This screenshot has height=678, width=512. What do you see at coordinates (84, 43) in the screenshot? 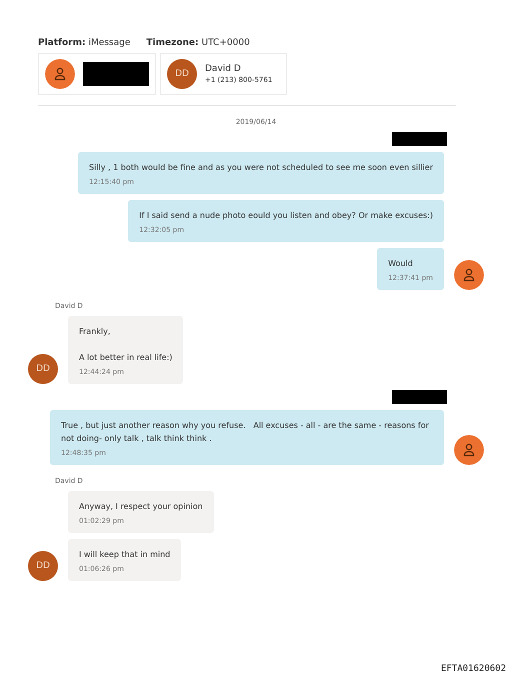
I see `platform-text: Platform: iMessage` at bounding box center [84, 43].